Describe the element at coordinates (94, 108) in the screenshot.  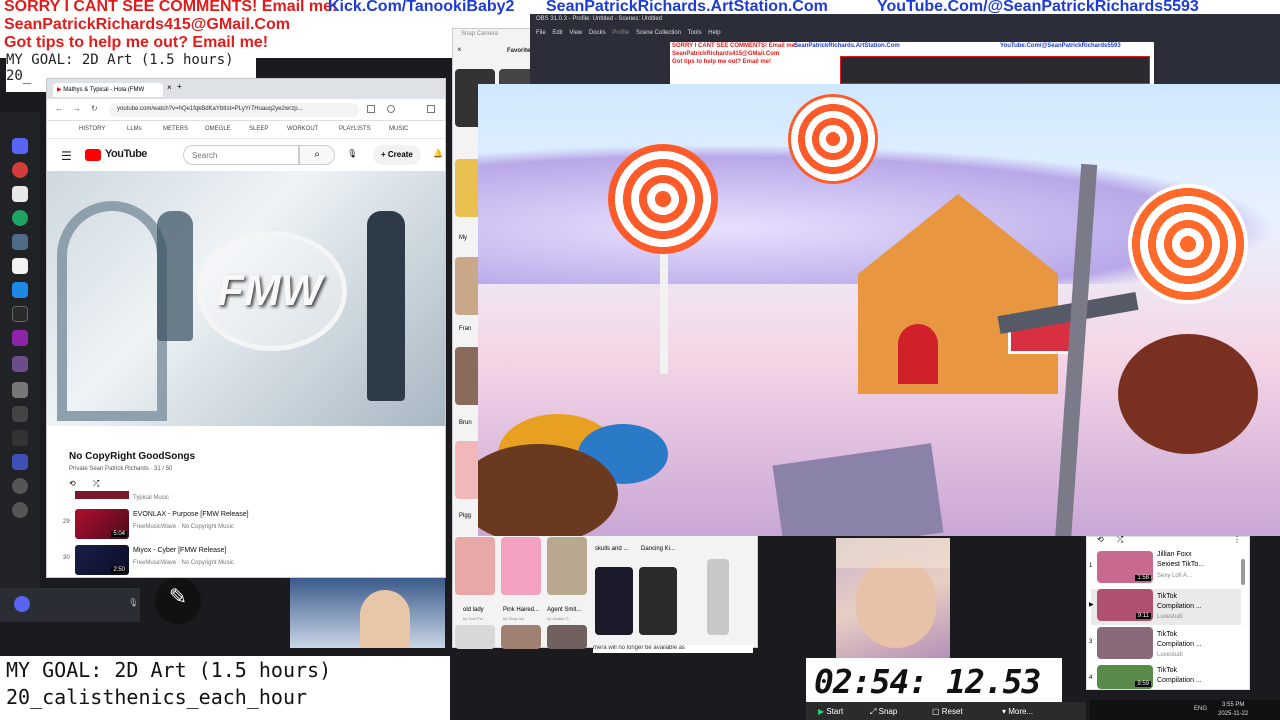
I see `reload-icon: ↻` at that location.